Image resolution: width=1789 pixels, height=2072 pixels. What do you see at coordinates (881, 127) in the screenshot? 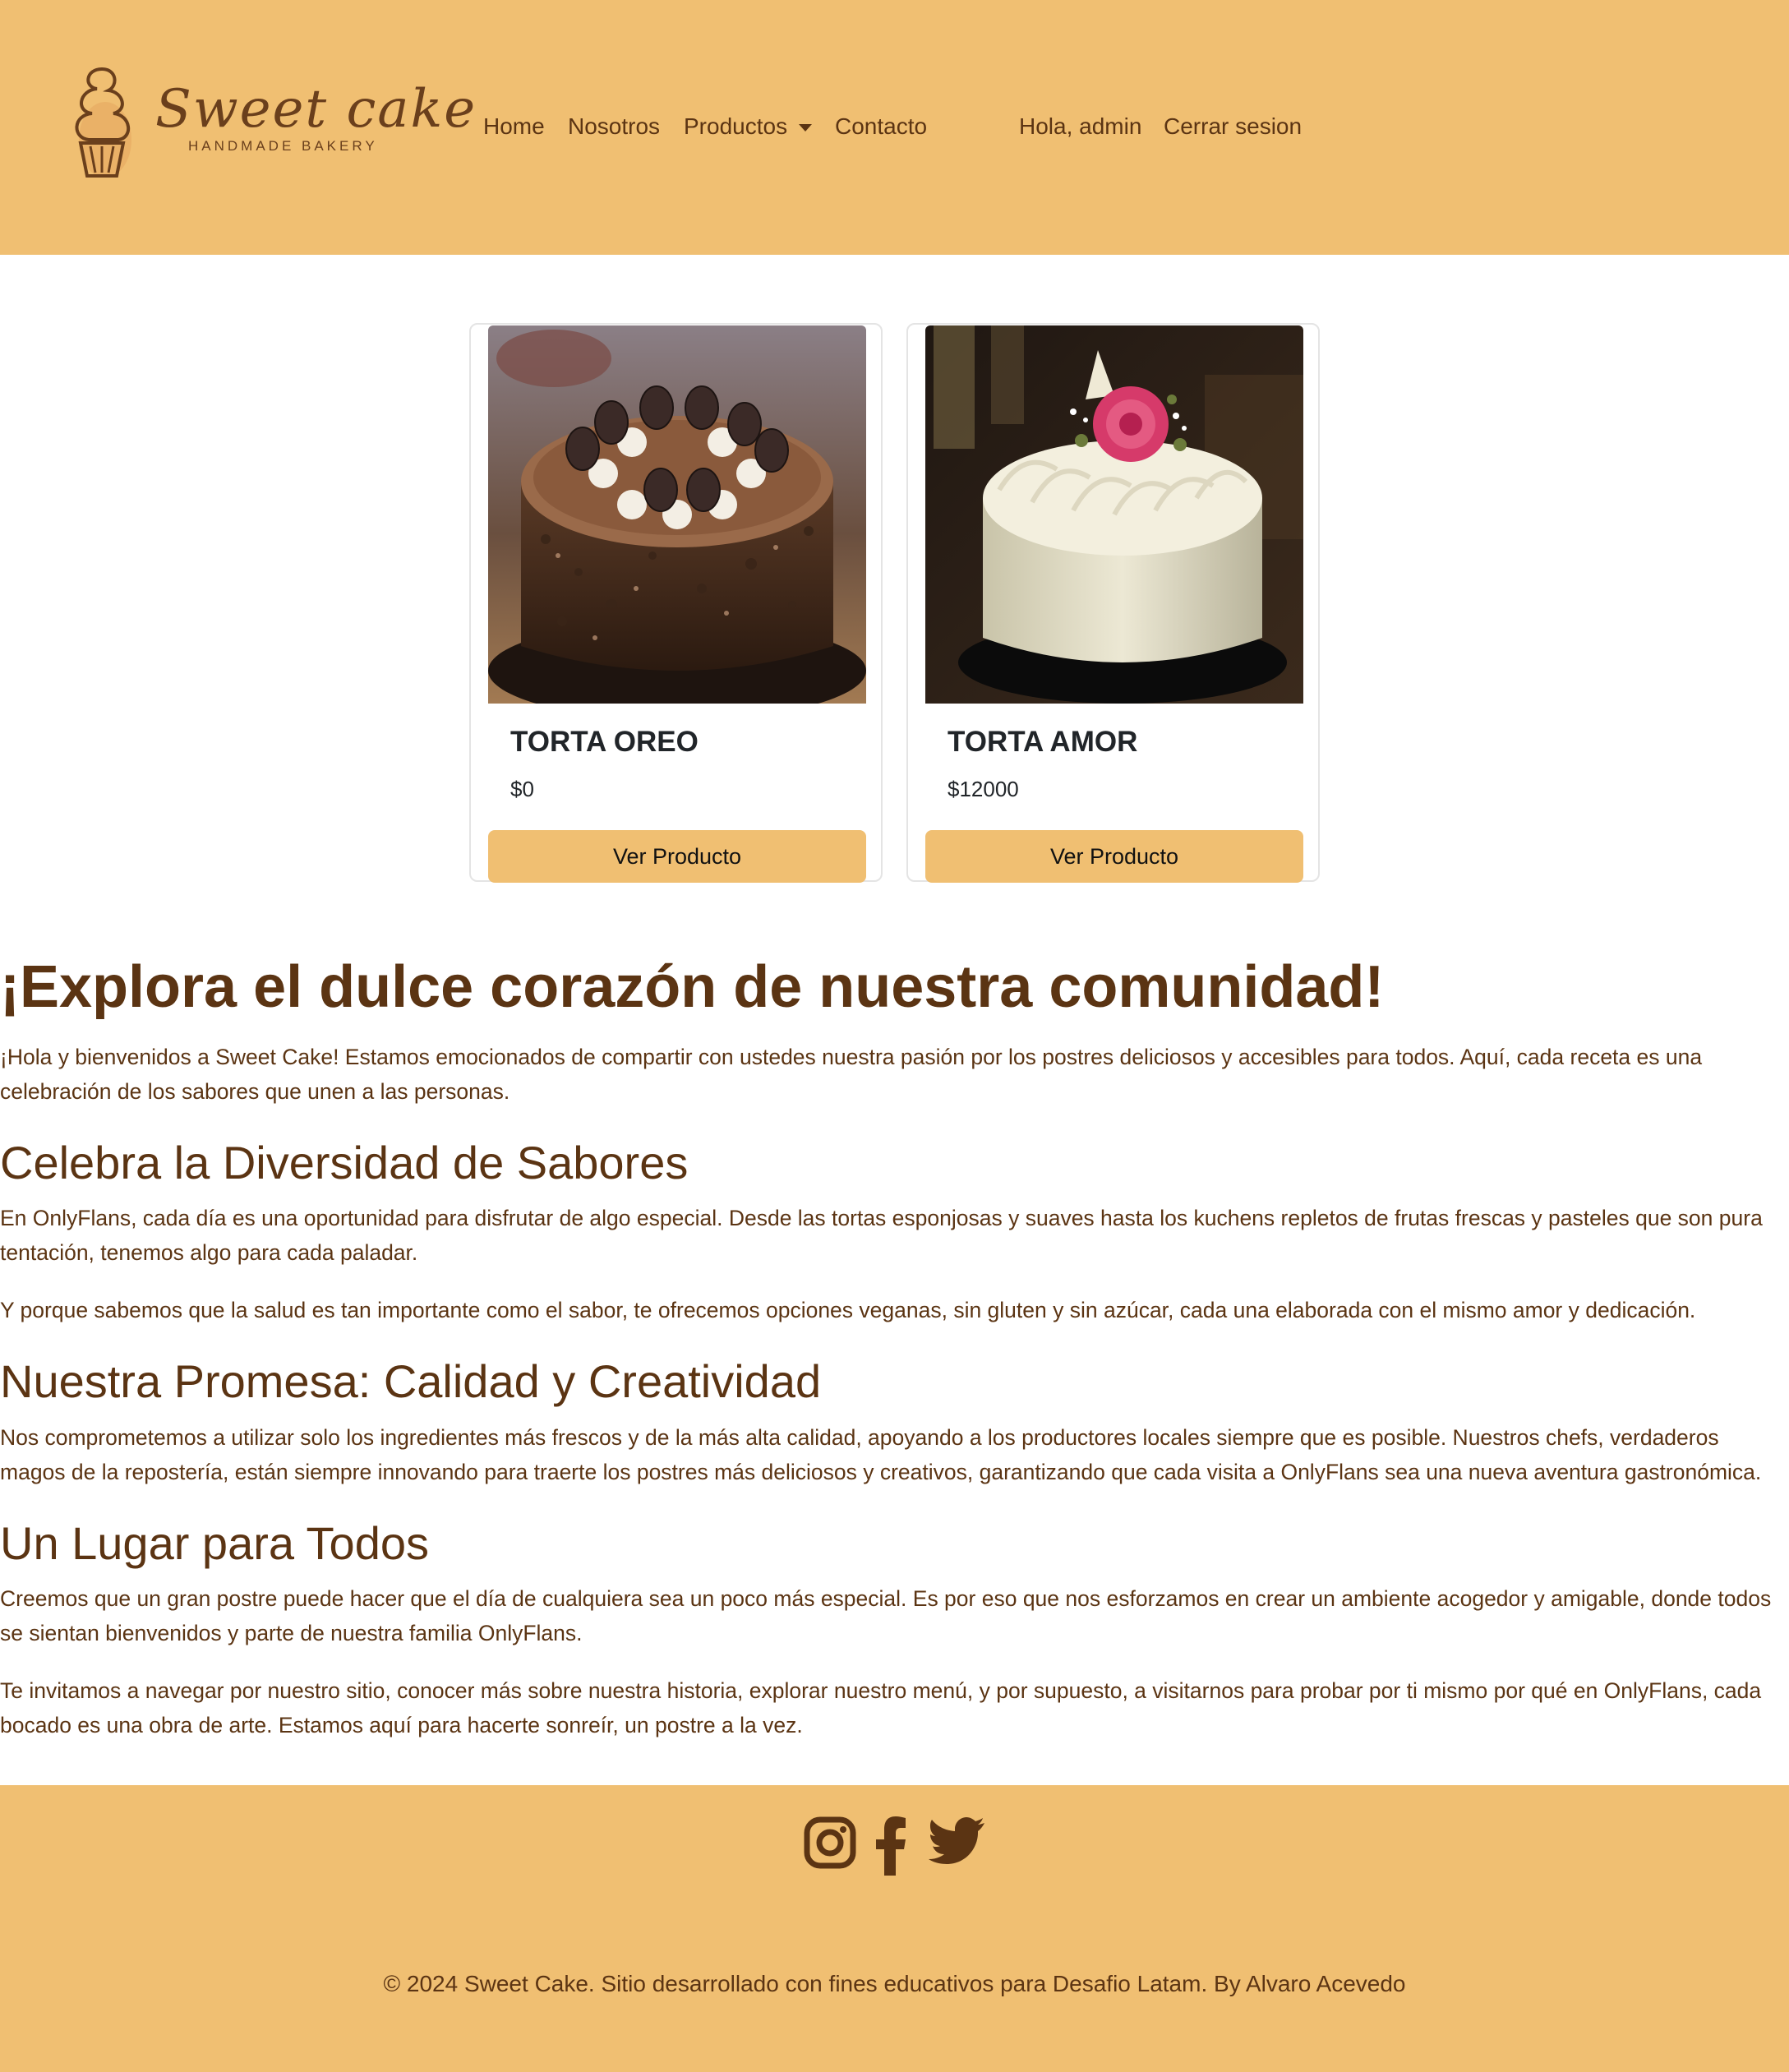
I see `nav-contact: Contacto` at bounding box center [881, 127].